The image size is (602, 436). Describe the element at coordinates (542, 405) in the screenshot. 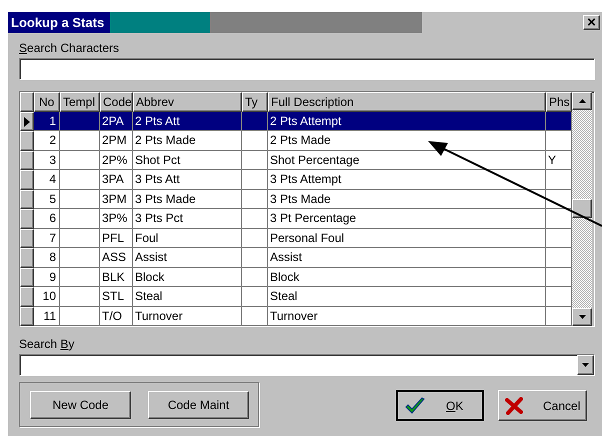

I see `cancel-button: Cancel` at that location.